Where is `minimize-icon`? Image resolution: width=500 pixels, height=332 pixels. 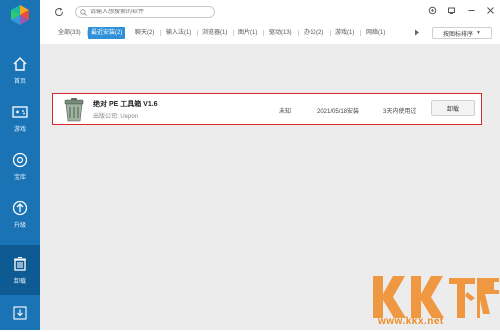
minimize-icon is located at coordinates (471, 10).